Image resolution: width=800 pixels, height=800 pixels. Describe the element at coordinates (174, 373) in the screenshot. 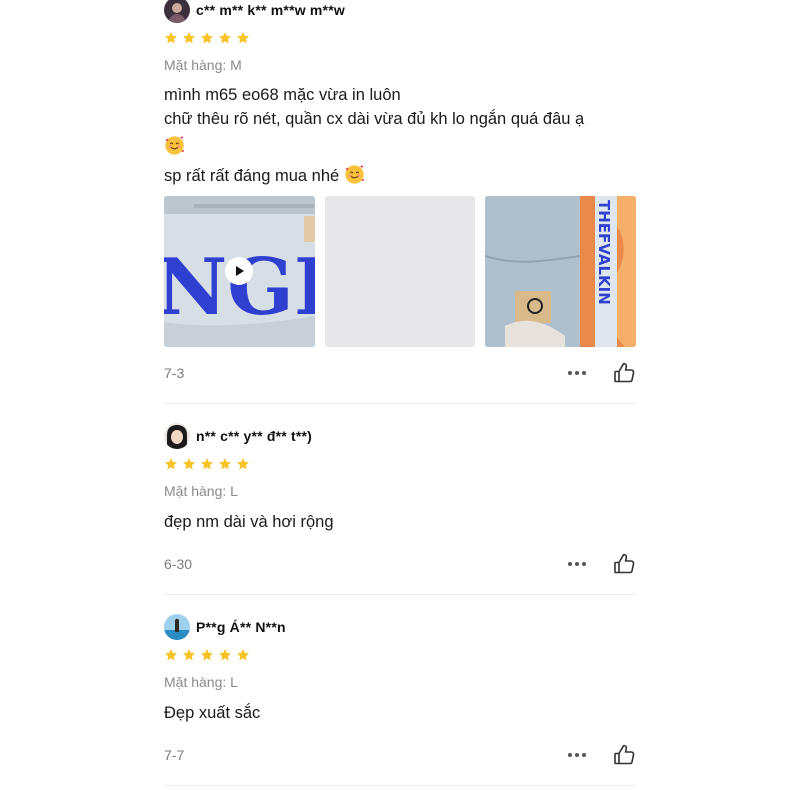

I see `review-date: 7-3` at that location.